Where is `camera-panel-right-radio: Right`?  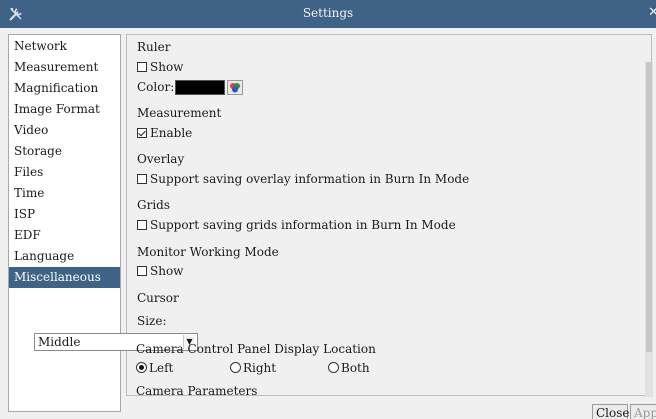
camera-panel-right-radio: Right is located at coordinates (253, 368).